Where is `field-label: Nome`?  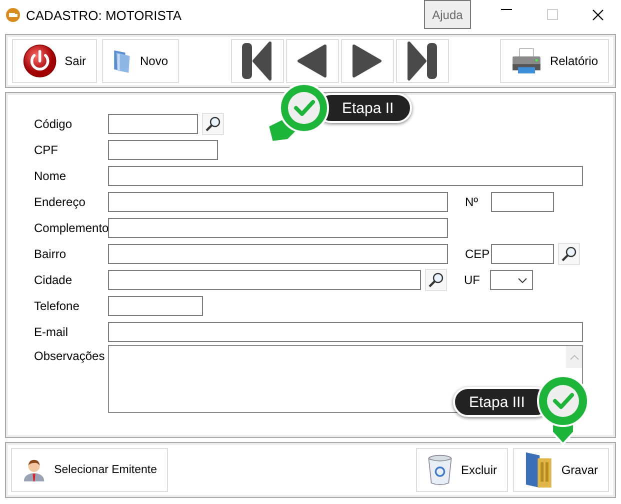 field-label: Nome is located at coordinates (51, 176).